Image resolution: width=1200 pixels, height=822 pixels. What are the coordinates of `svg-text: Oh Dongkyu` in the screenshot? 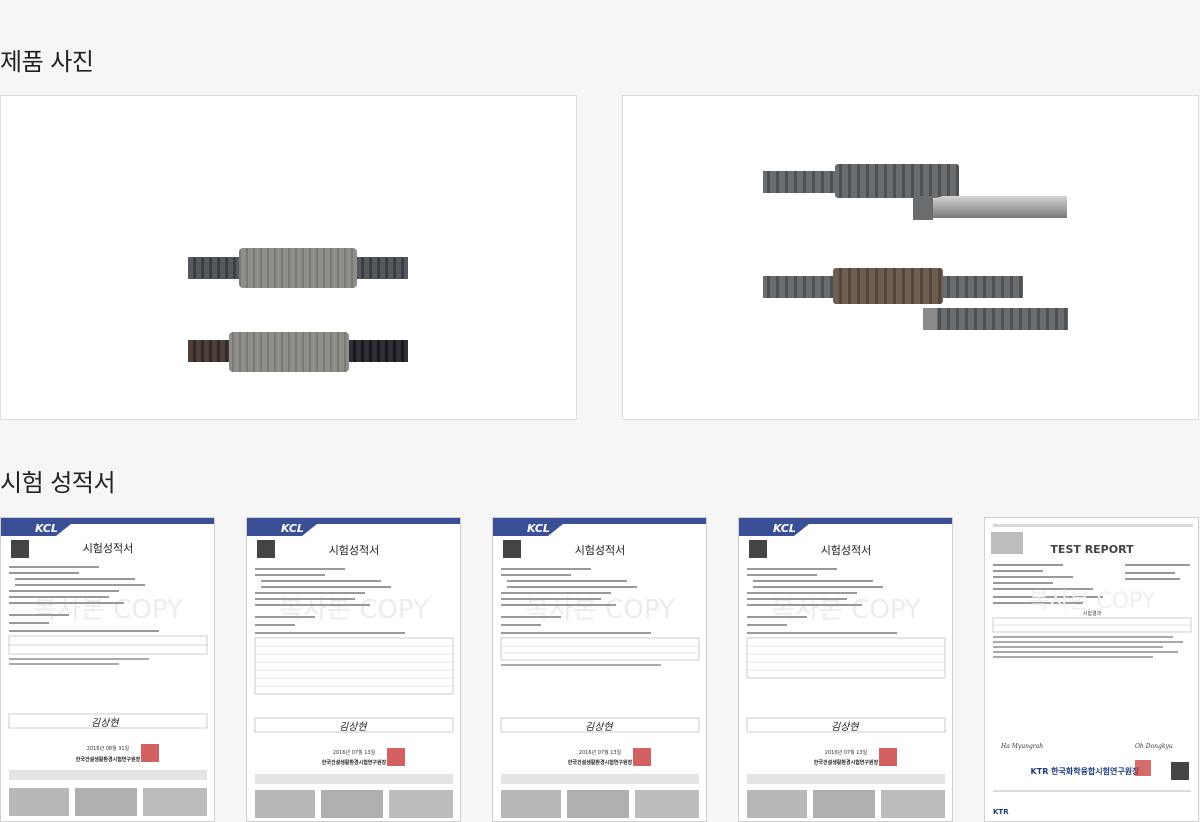 It's located at (1154, 746).